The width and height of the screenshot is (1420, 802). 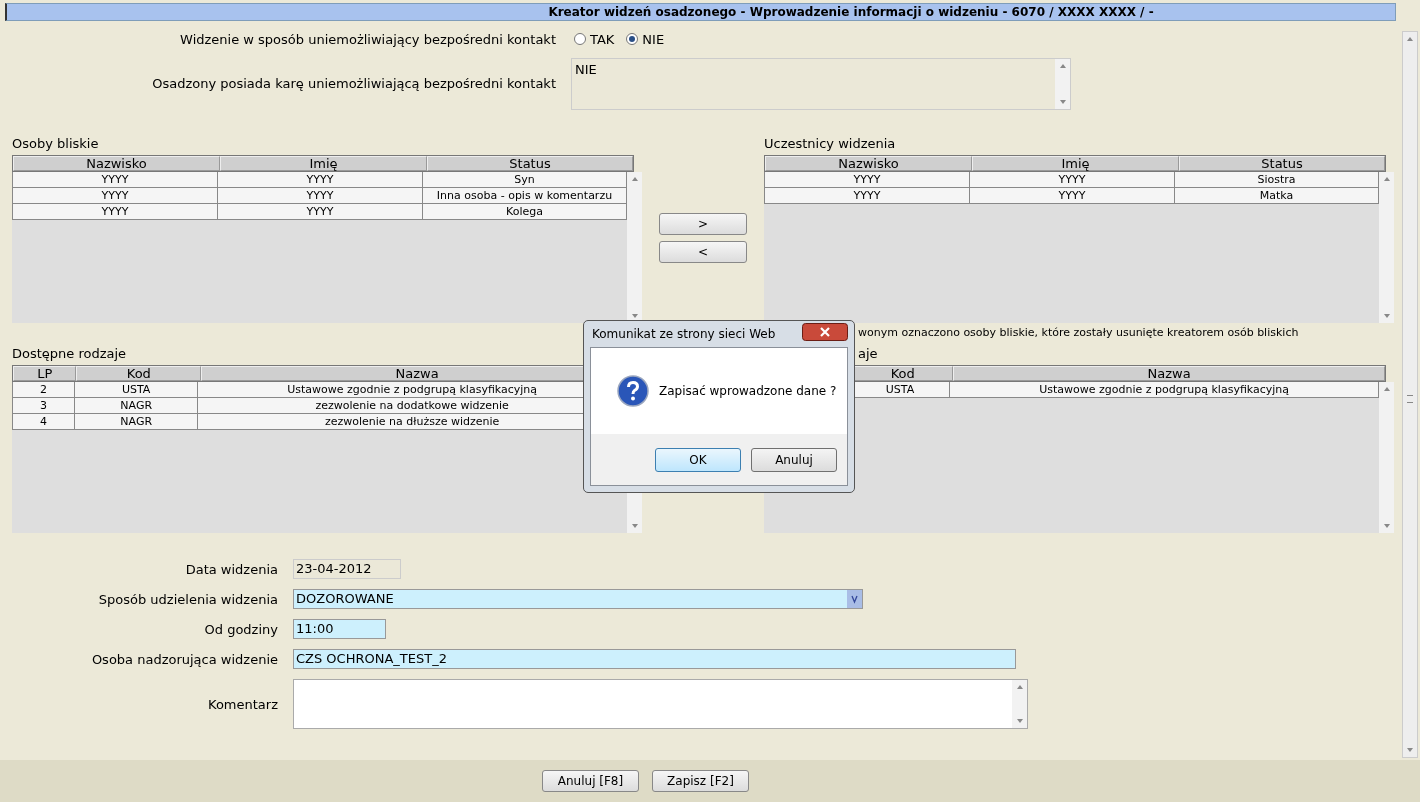 What do you see at coordinates (700, 12) in the screenshot?
I see `window-title: Kreator widzeń osadzonego - Wprowadzenie informacji o widzeniu - 6070 / XXXX XXXX / -` at bounding box center [700, 12].